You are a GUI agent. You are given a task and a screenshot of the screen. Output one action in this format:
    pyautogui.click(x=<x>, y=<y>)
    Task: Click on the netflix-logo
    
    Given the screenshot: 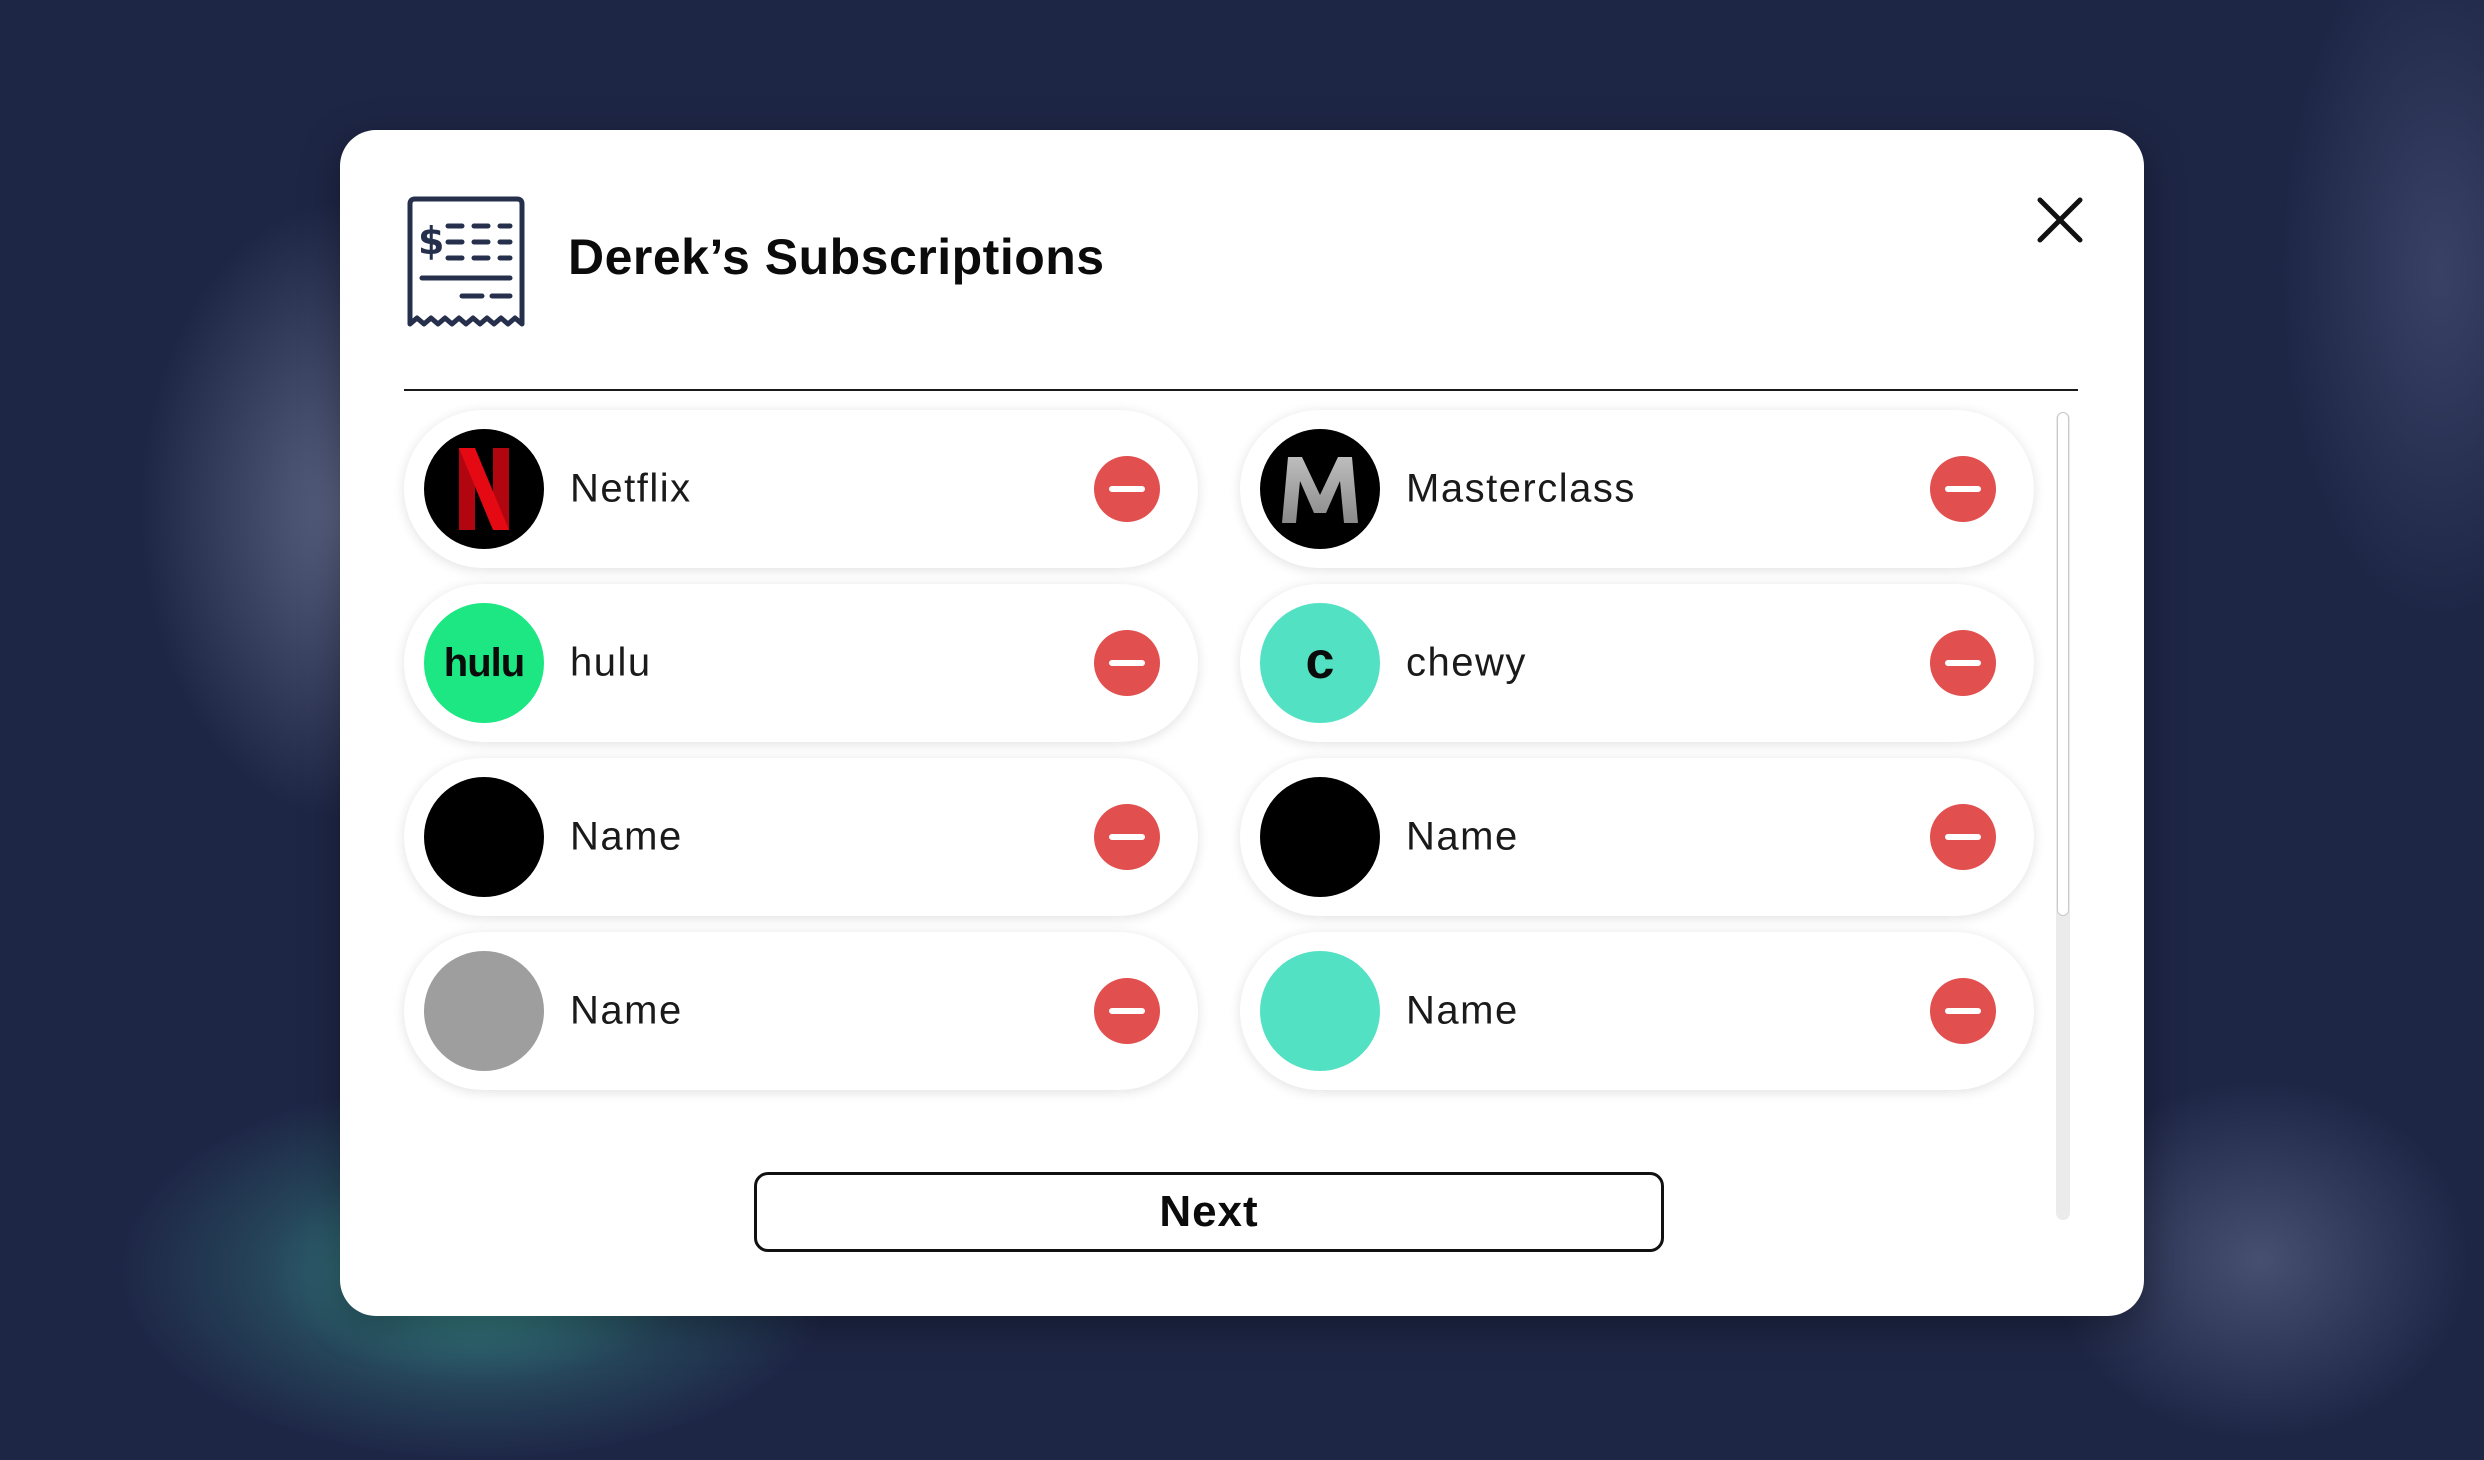 What is the action you would take?
    pyautogui.click(x=484, y=489)
    